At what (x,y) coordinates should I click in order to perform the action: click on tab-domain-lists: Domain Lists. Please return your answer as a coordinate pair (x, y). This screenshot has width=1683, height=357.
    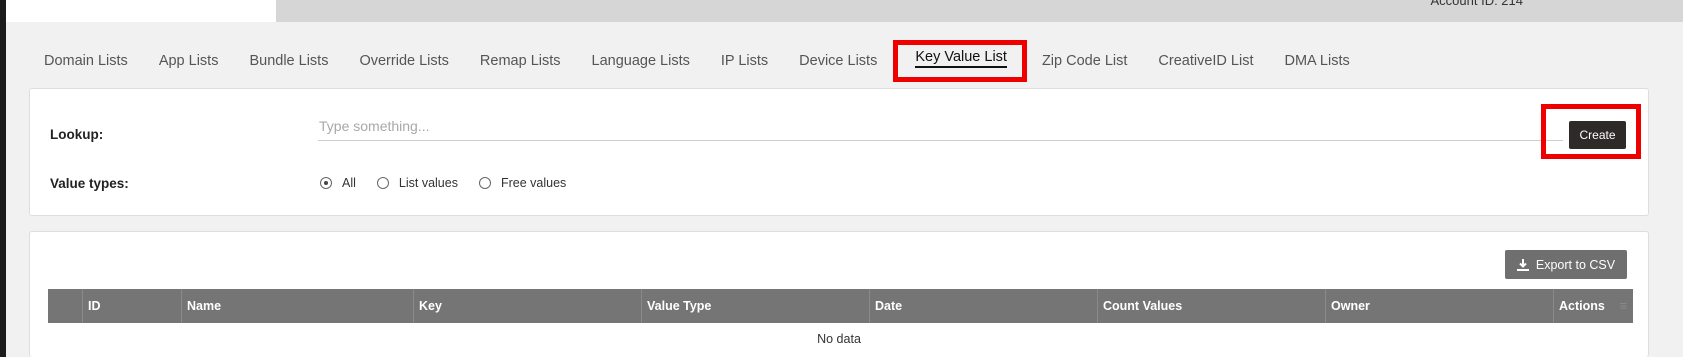
    Looking at the image, I should click on (86, 63).